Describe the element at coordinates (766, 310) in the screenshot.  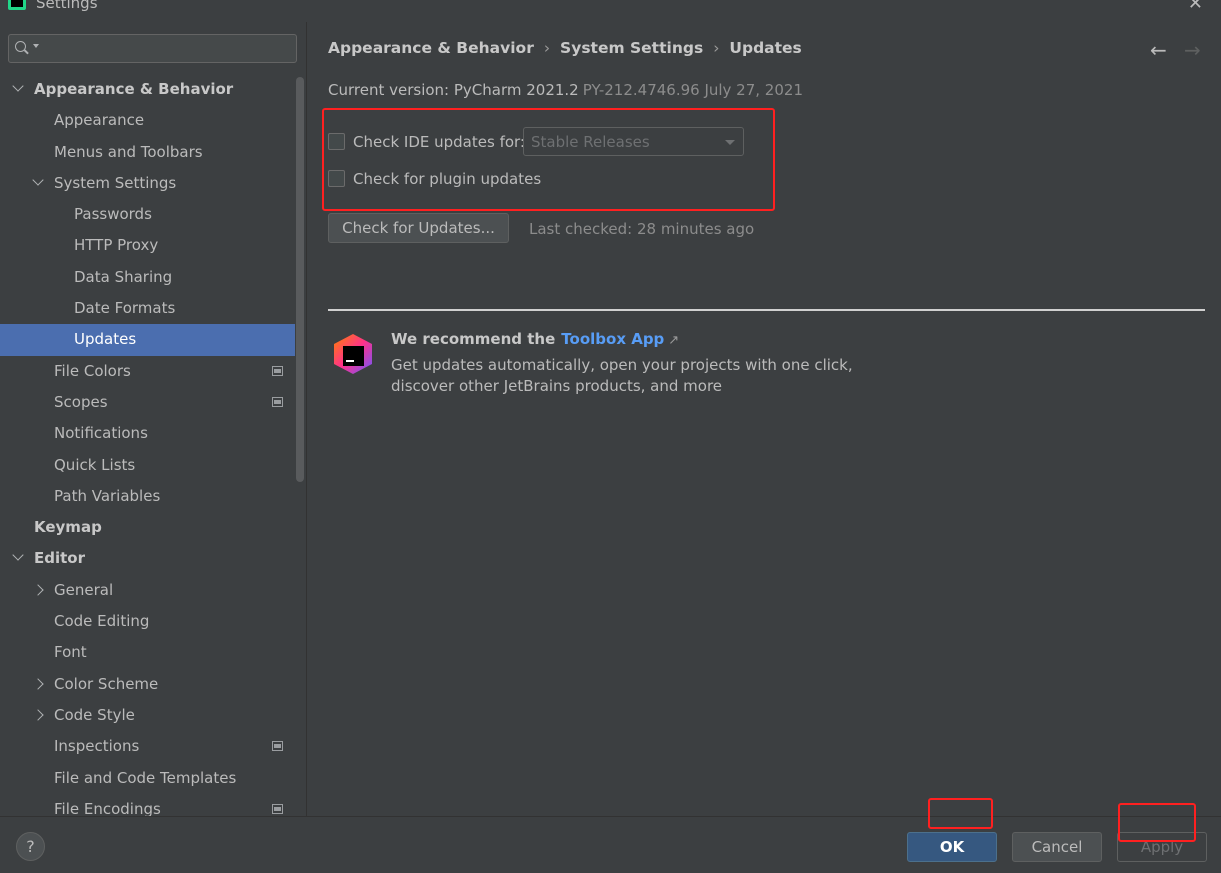
I see `section-divider` at that location.